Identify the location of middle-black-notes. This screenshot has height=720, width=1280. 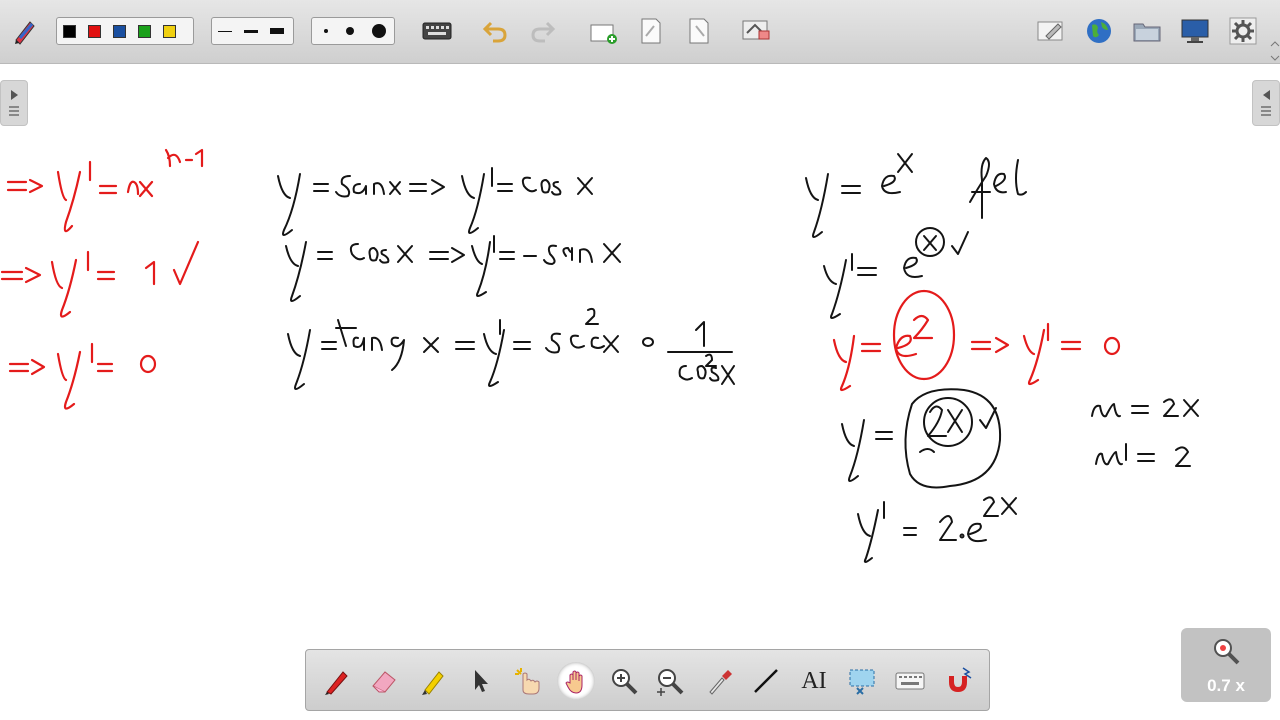
(506, 278).